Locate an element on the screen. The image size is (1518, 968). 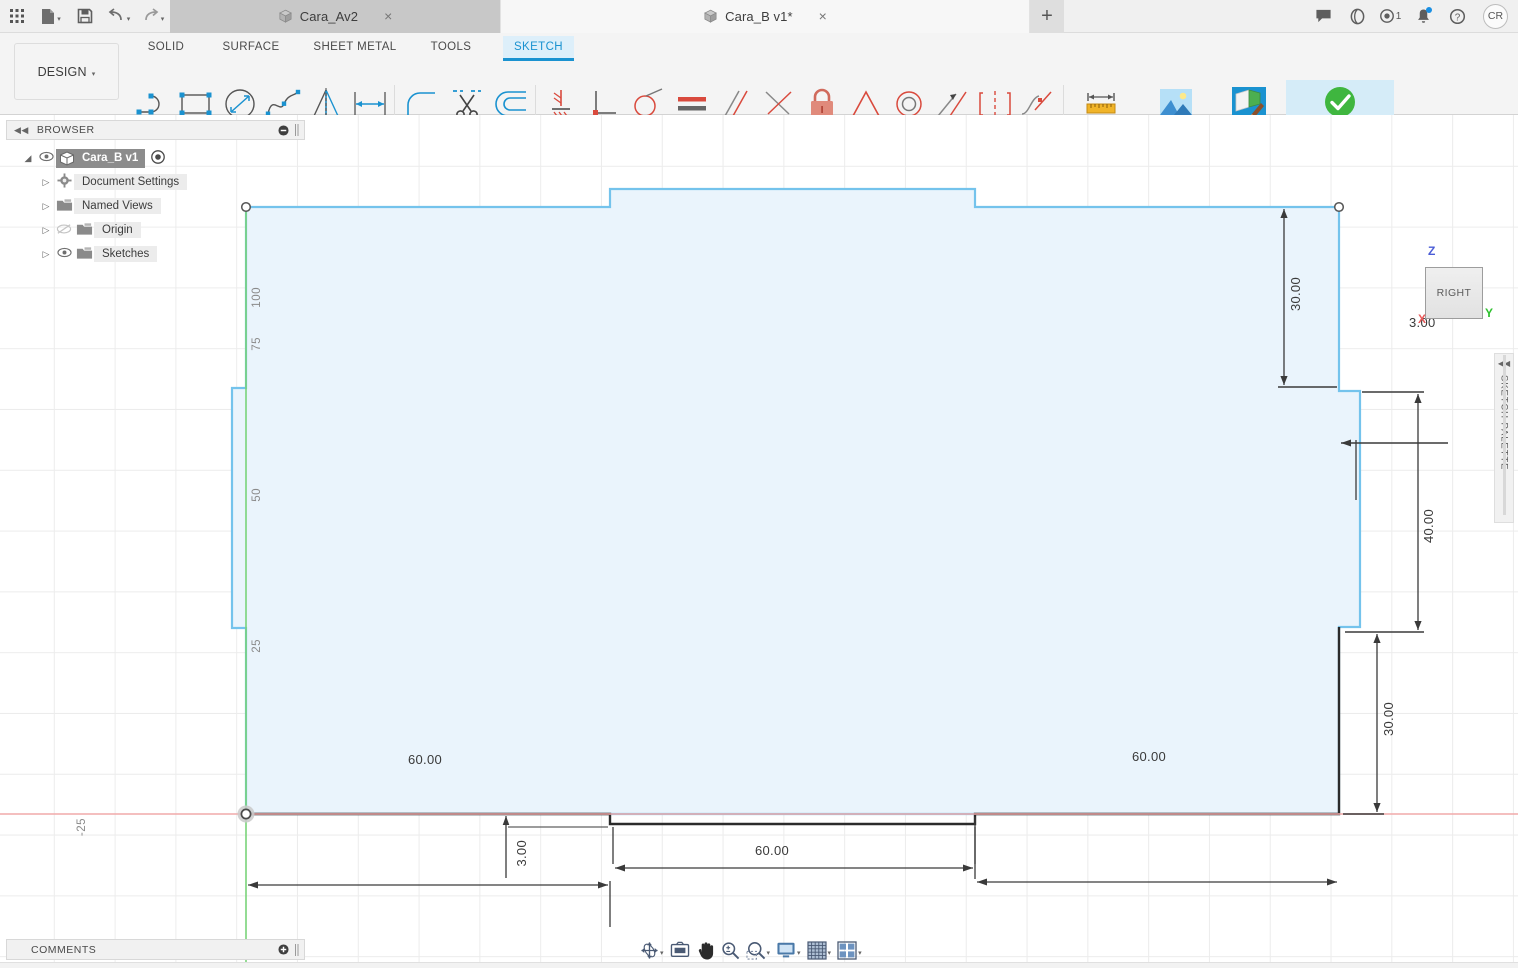
ribbon-tab-sketch: SKETCH is located at coordinates (538, 48).